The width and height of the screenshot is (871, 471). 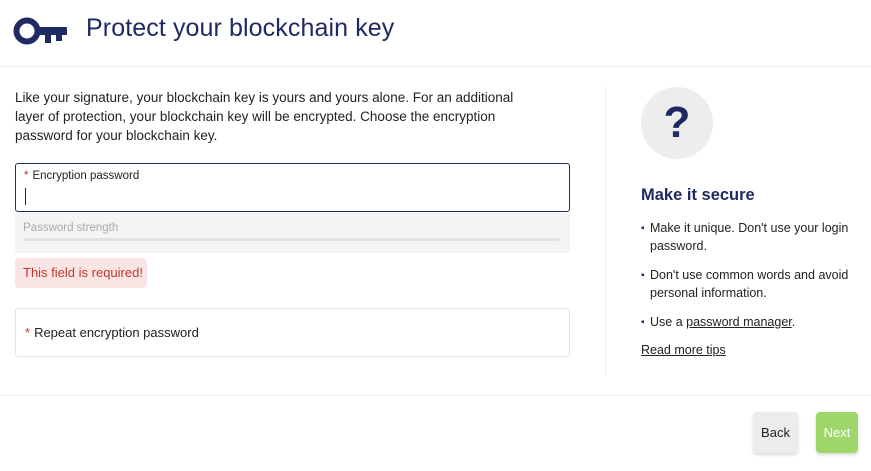 I want to click on text-cursor, so click(x=25, y=196).